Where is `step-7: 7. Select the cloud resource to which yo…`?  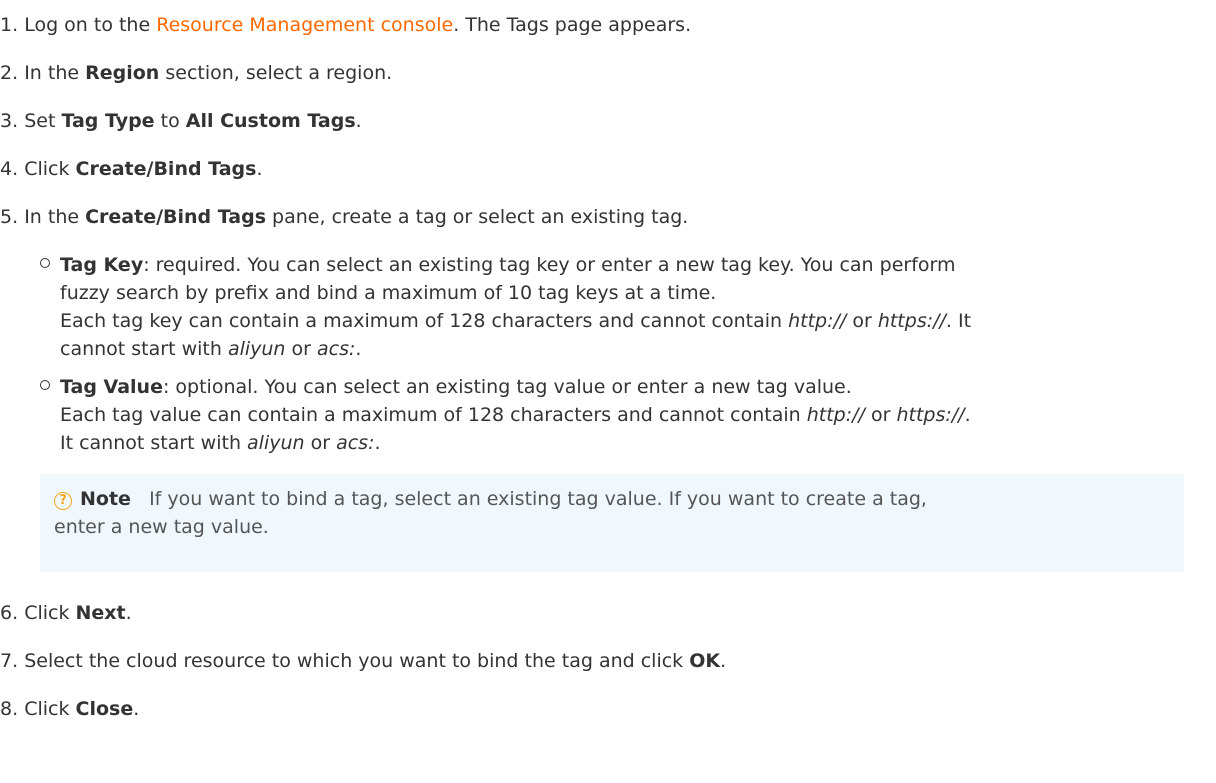
step-7: 7. Select the cloud resource to which yo… is located at coordinates (363, 661).